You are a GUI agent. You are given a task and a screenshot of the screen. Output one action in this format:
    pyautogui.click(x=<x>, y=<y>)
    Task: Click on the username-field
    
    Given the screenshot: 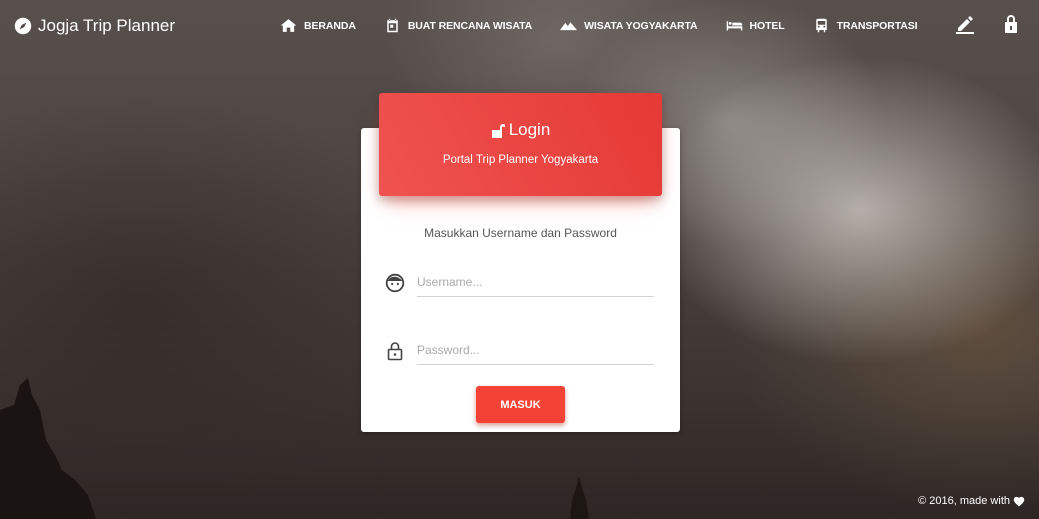 What is the action you would take?
    pyautogui.click(x=520, y=282)
    